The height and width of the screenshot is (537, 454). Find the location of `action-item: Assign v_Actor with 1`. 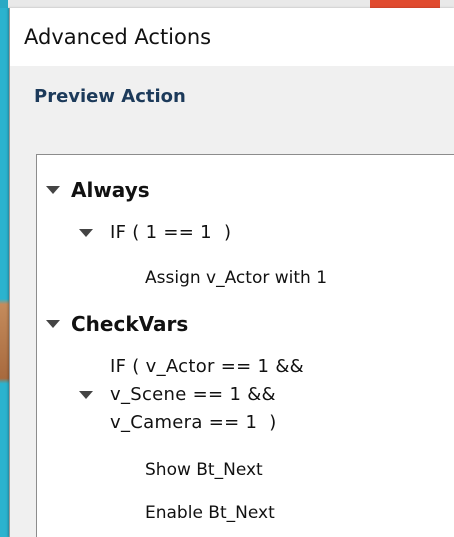

action-item: Assign v_Actor with 1 is located at coordinates (236, 278).